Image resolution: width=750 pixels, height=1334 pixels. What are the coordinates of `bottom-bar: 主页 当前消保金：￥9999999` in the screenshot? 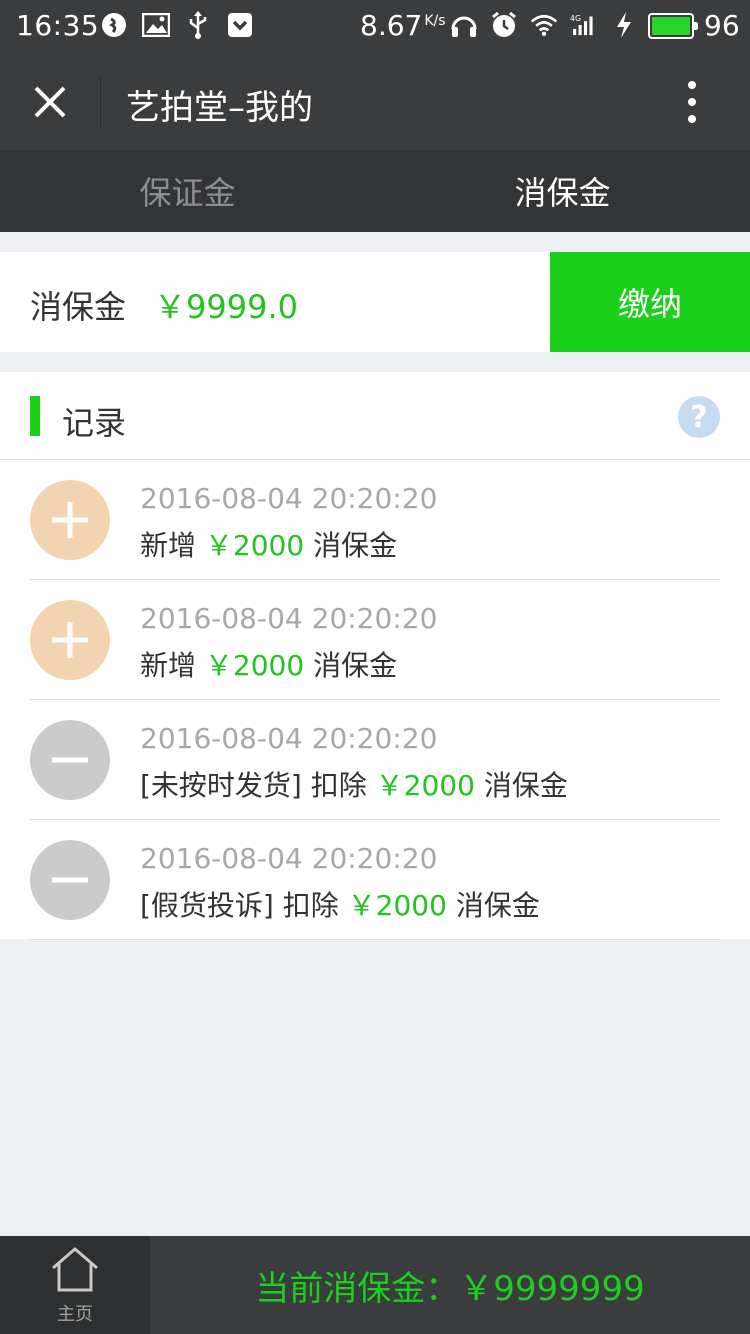 It's located at (375, 1285).